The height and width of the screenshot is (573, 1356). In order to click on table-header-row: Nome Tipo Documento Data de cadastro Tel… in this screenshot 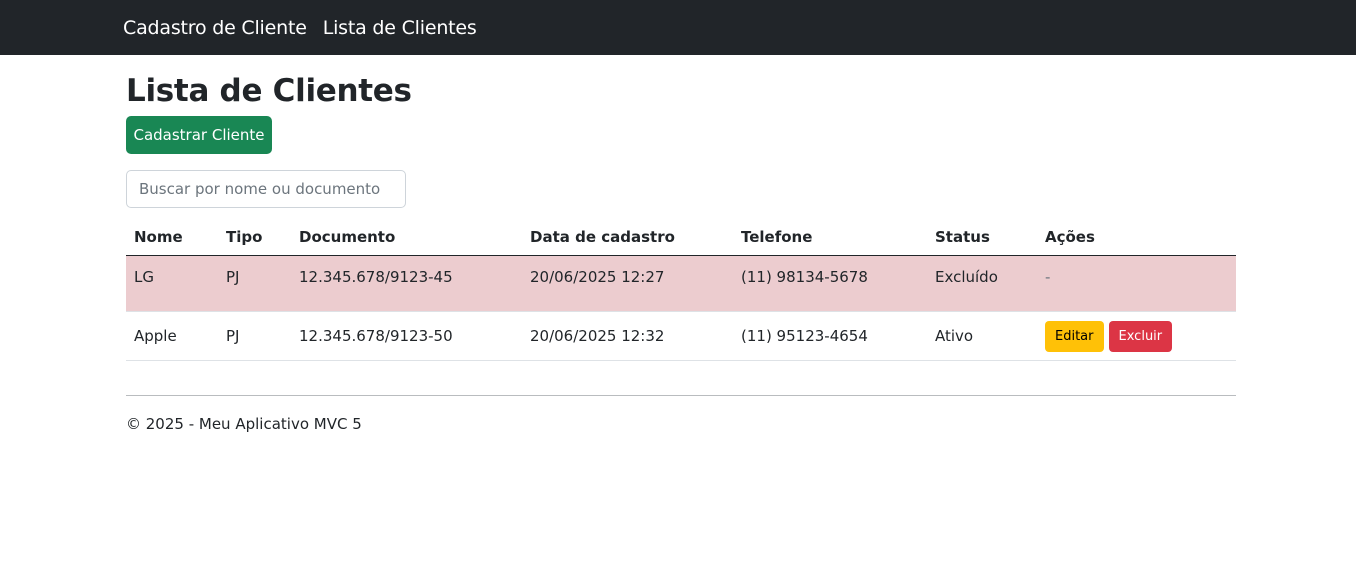, I will do `click(681, 237)`.